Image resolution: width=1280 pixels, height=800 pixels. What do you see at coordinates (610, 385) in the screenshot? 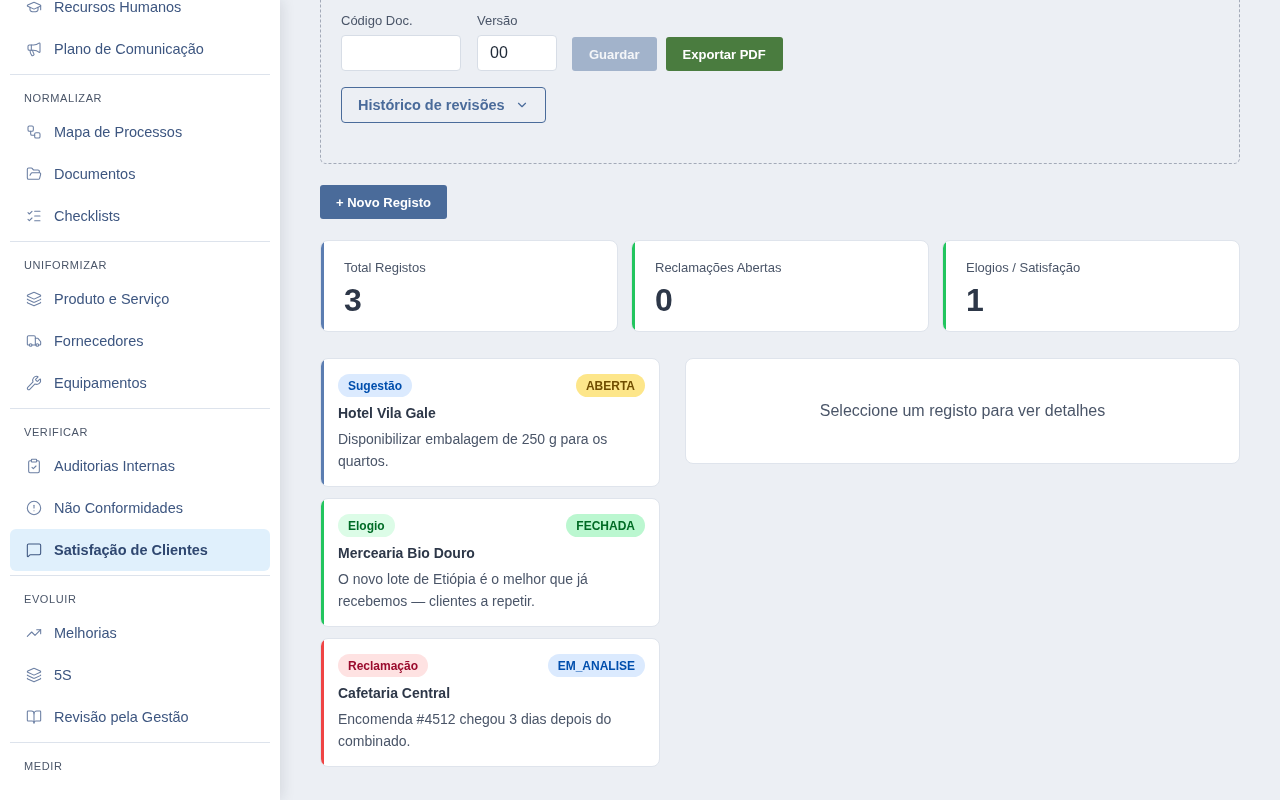
I see `status-badge: ABERTA` at bounding box center [610, 385].